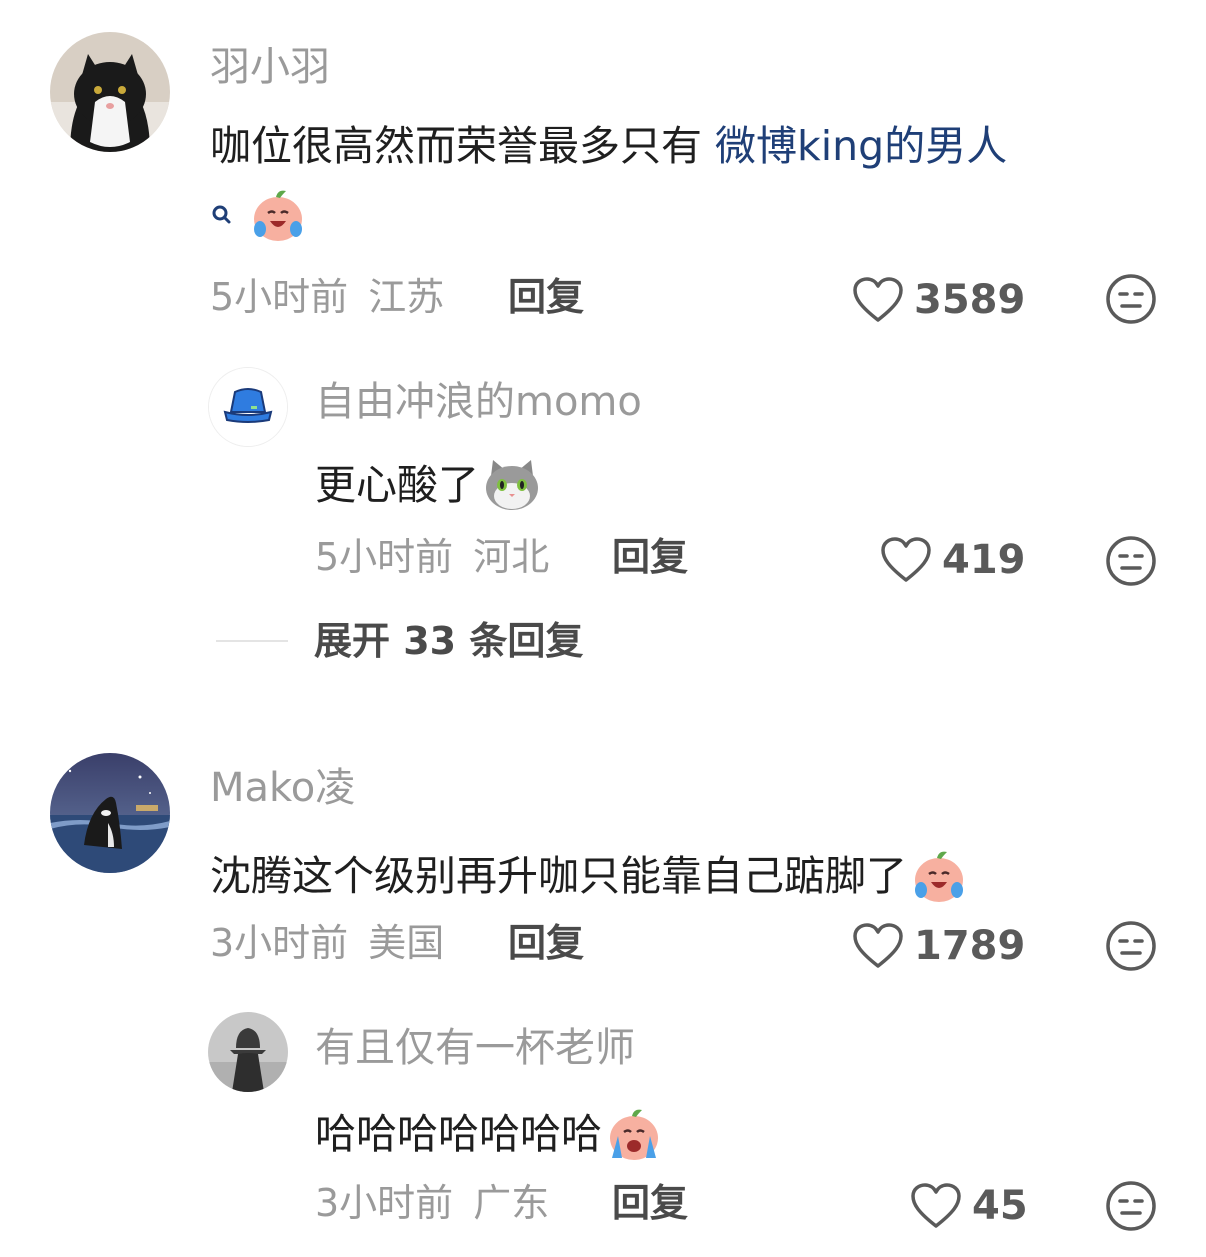  I want to click on username: 有且仅有一杯老师, so click(475, 1048).